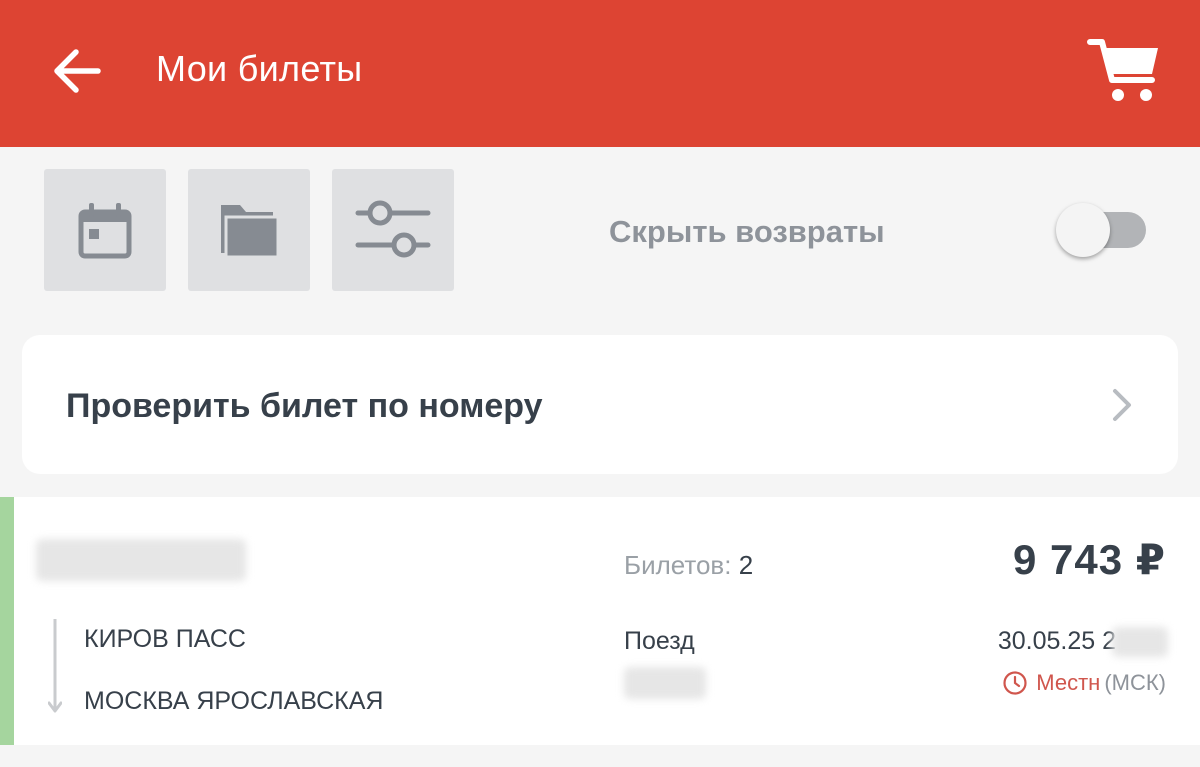  I want to click on arrival-station: МОСКВА ЯРОСЛАВСКАЯ, so click(234, 701).